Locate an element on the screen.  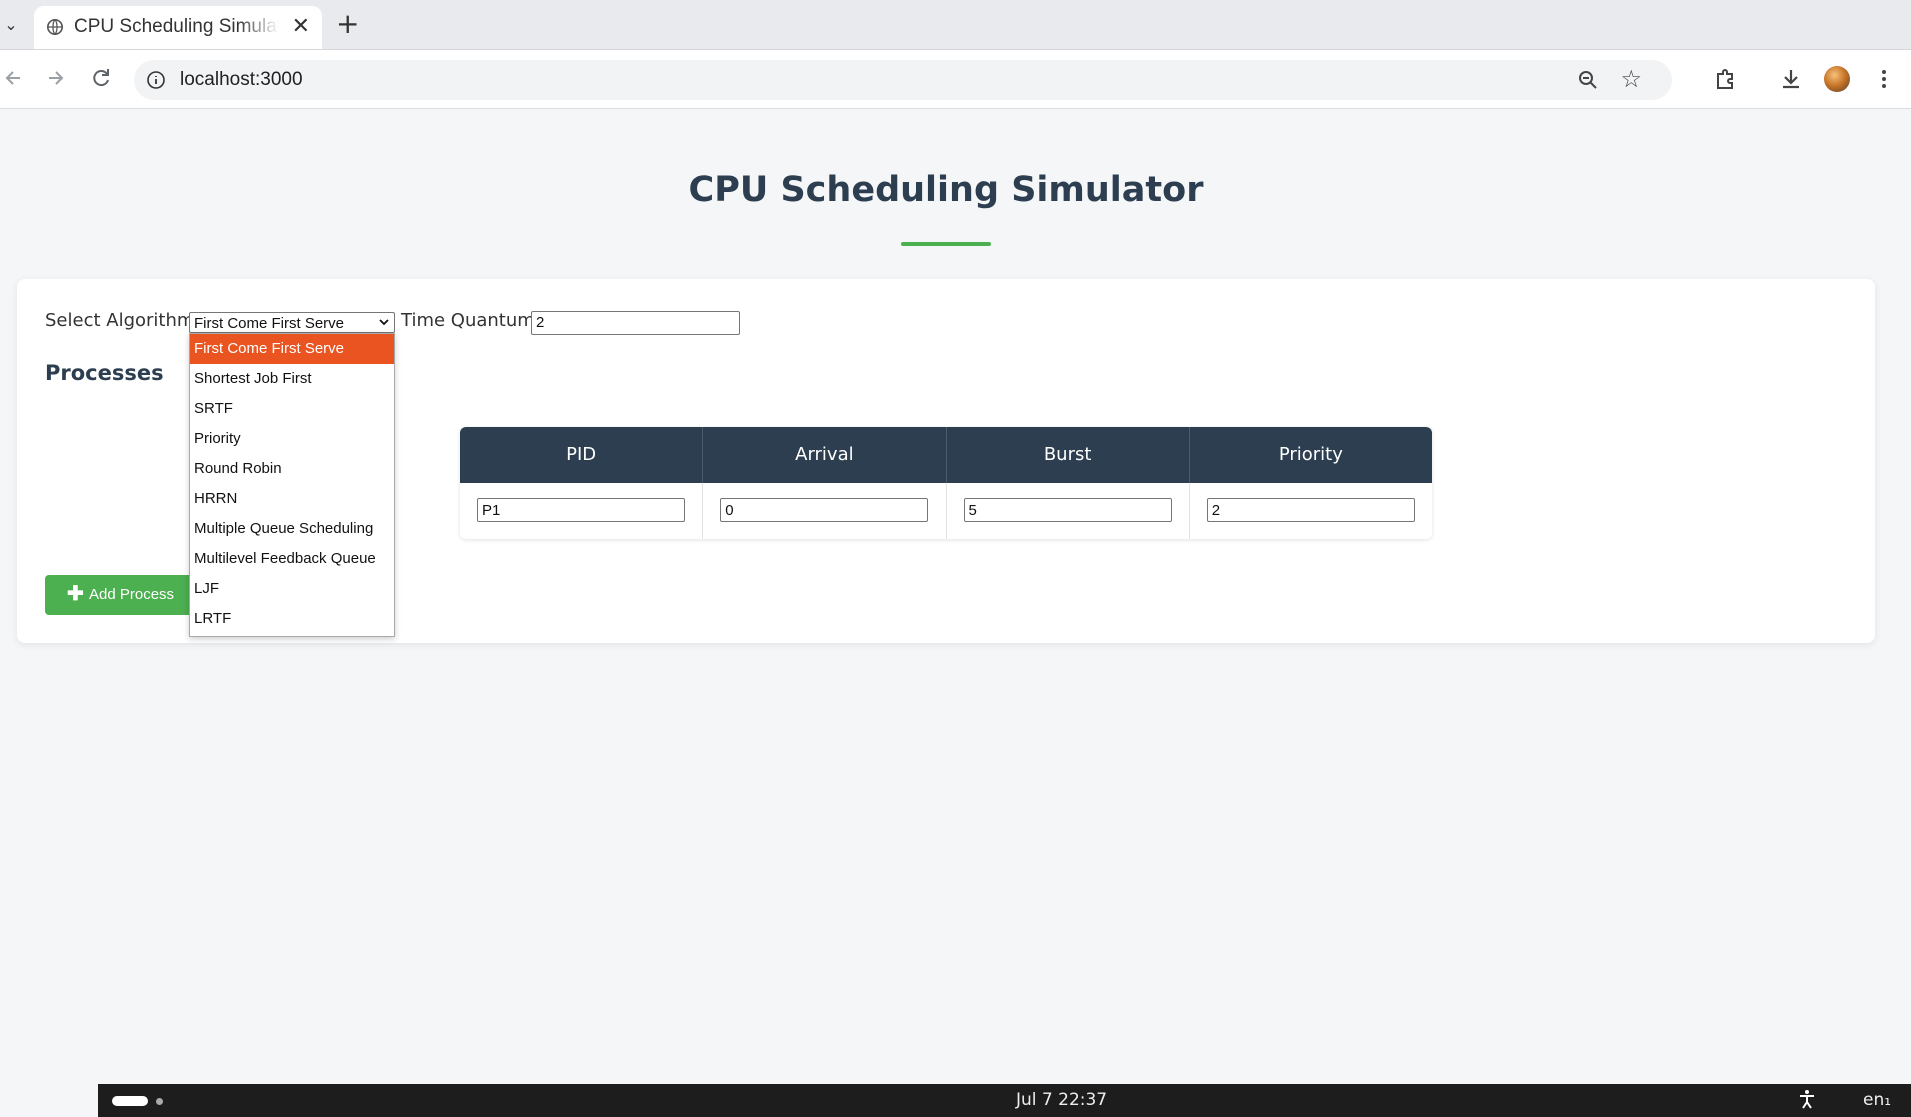
title-underline is located at coordinates (946, 244).